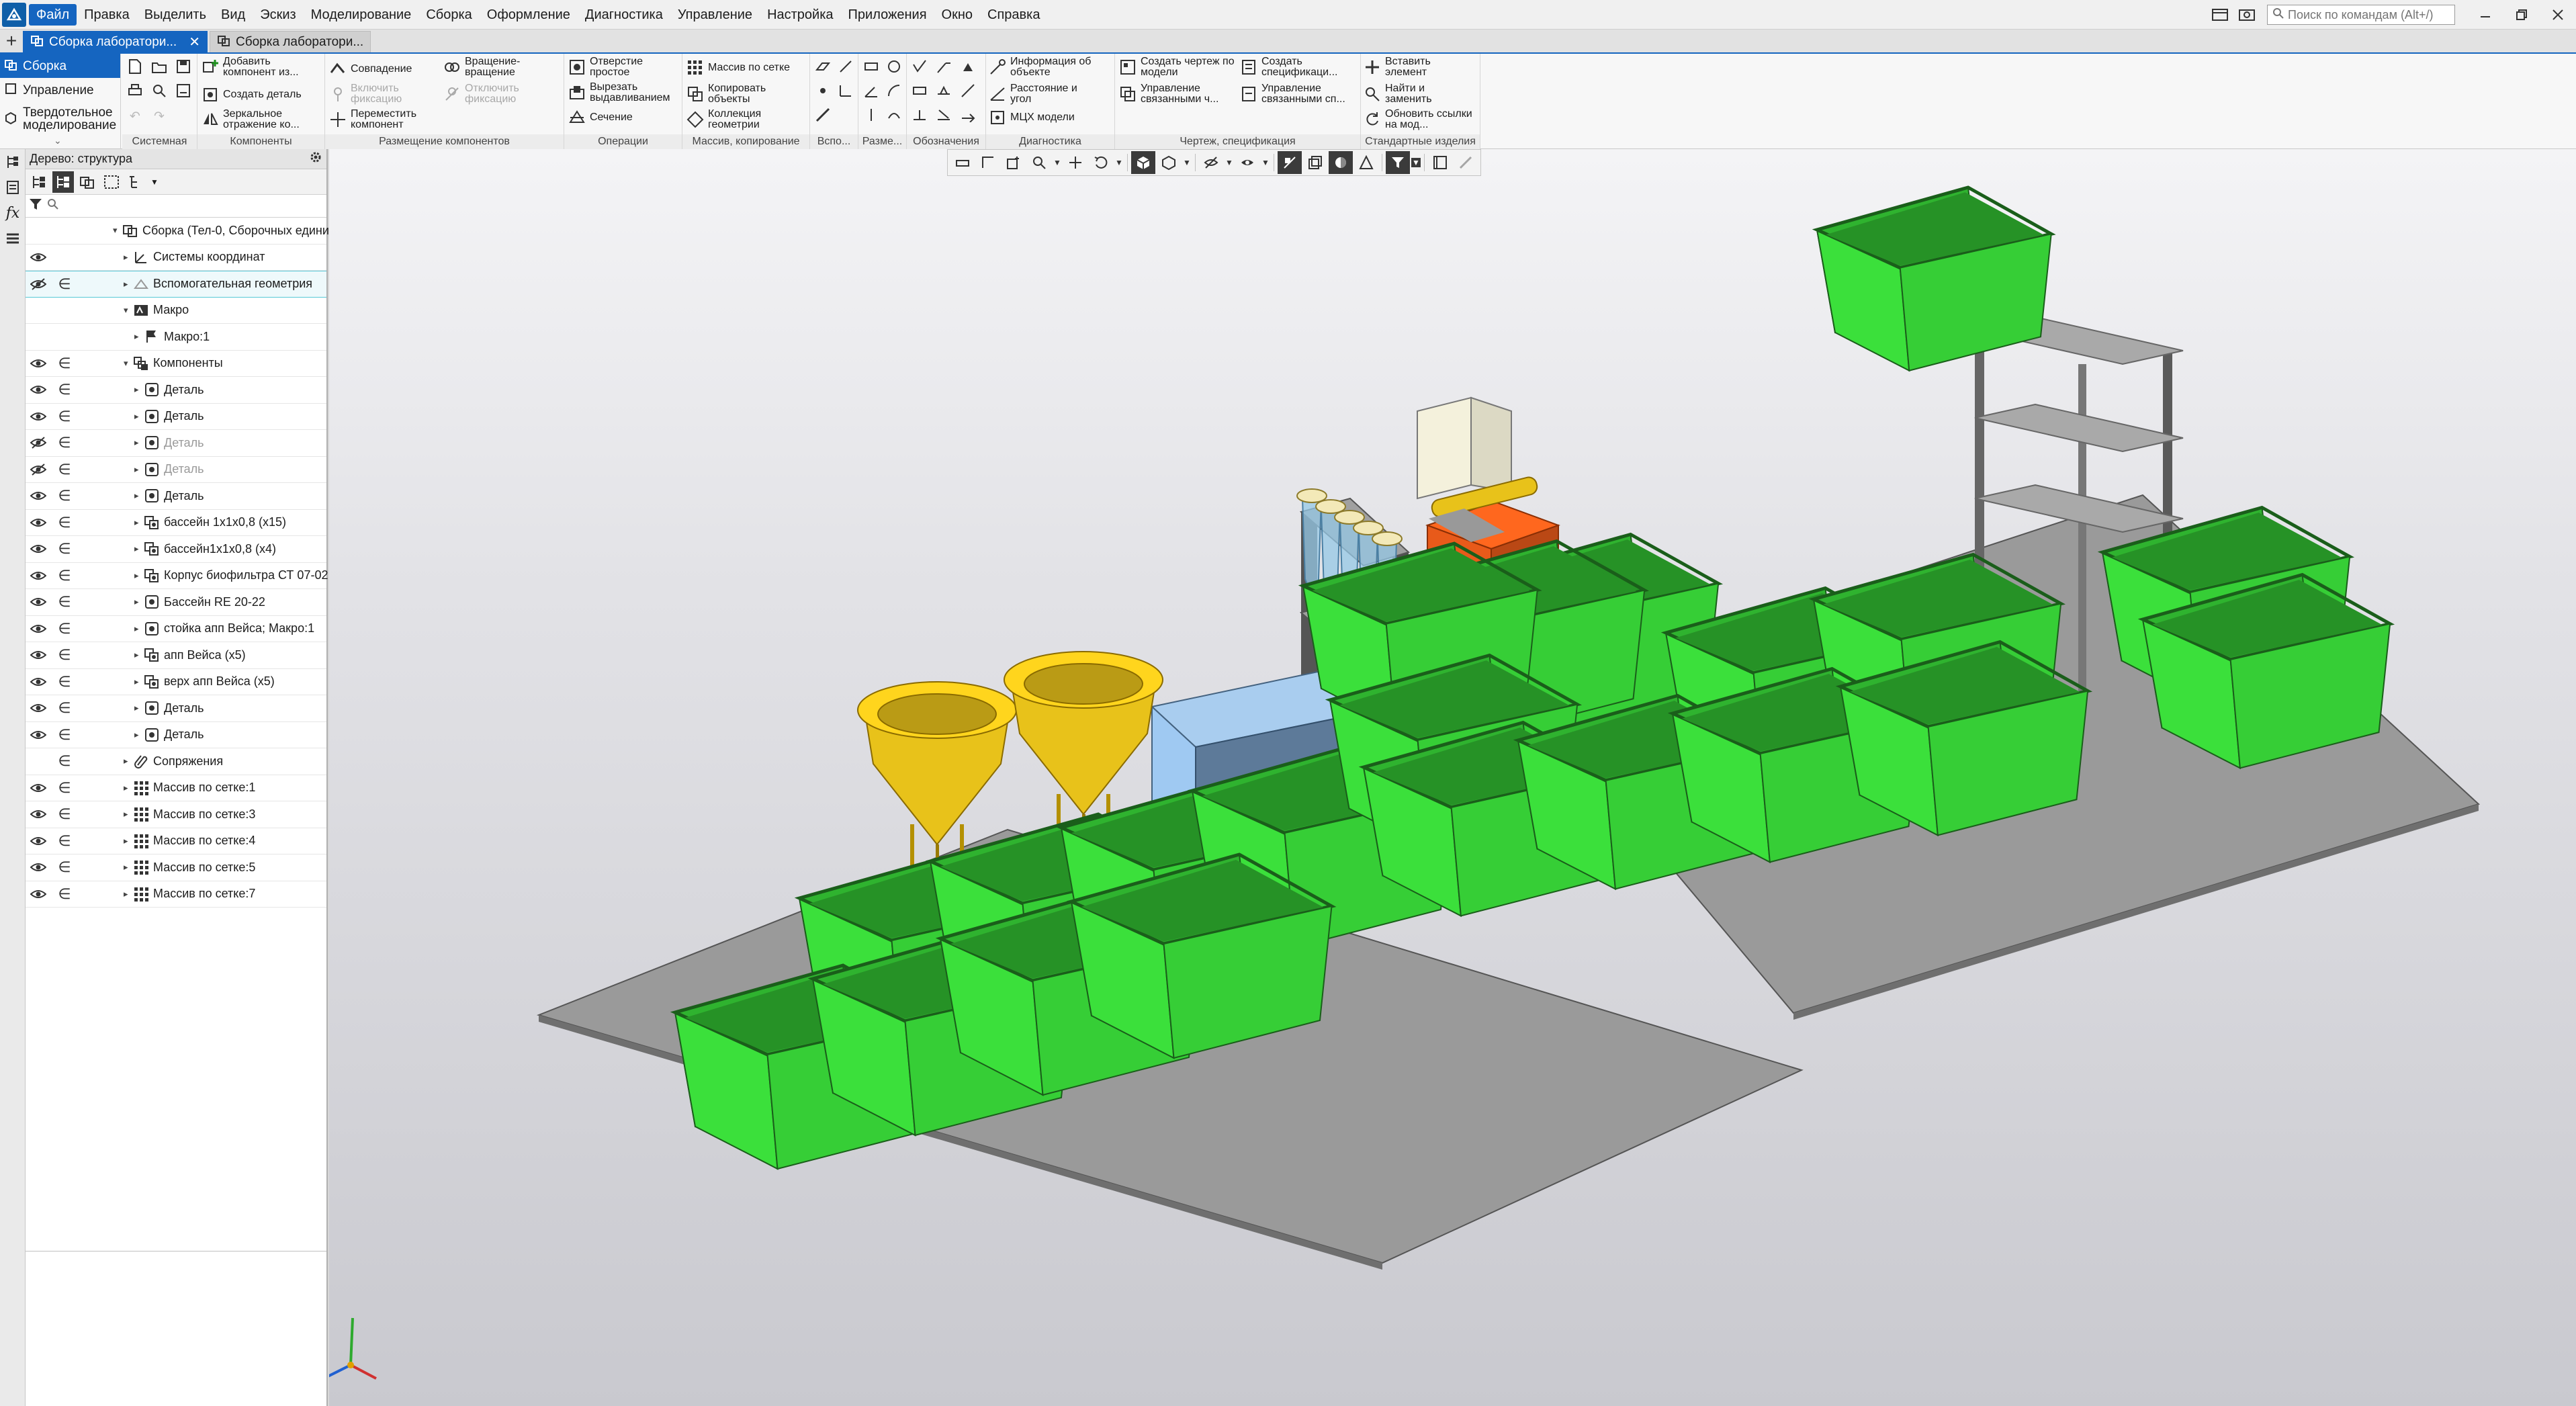 Image resolution: width=2576 pixels, height=1406 pixels. I want to click on tree-filter-input, so click(191, 206).